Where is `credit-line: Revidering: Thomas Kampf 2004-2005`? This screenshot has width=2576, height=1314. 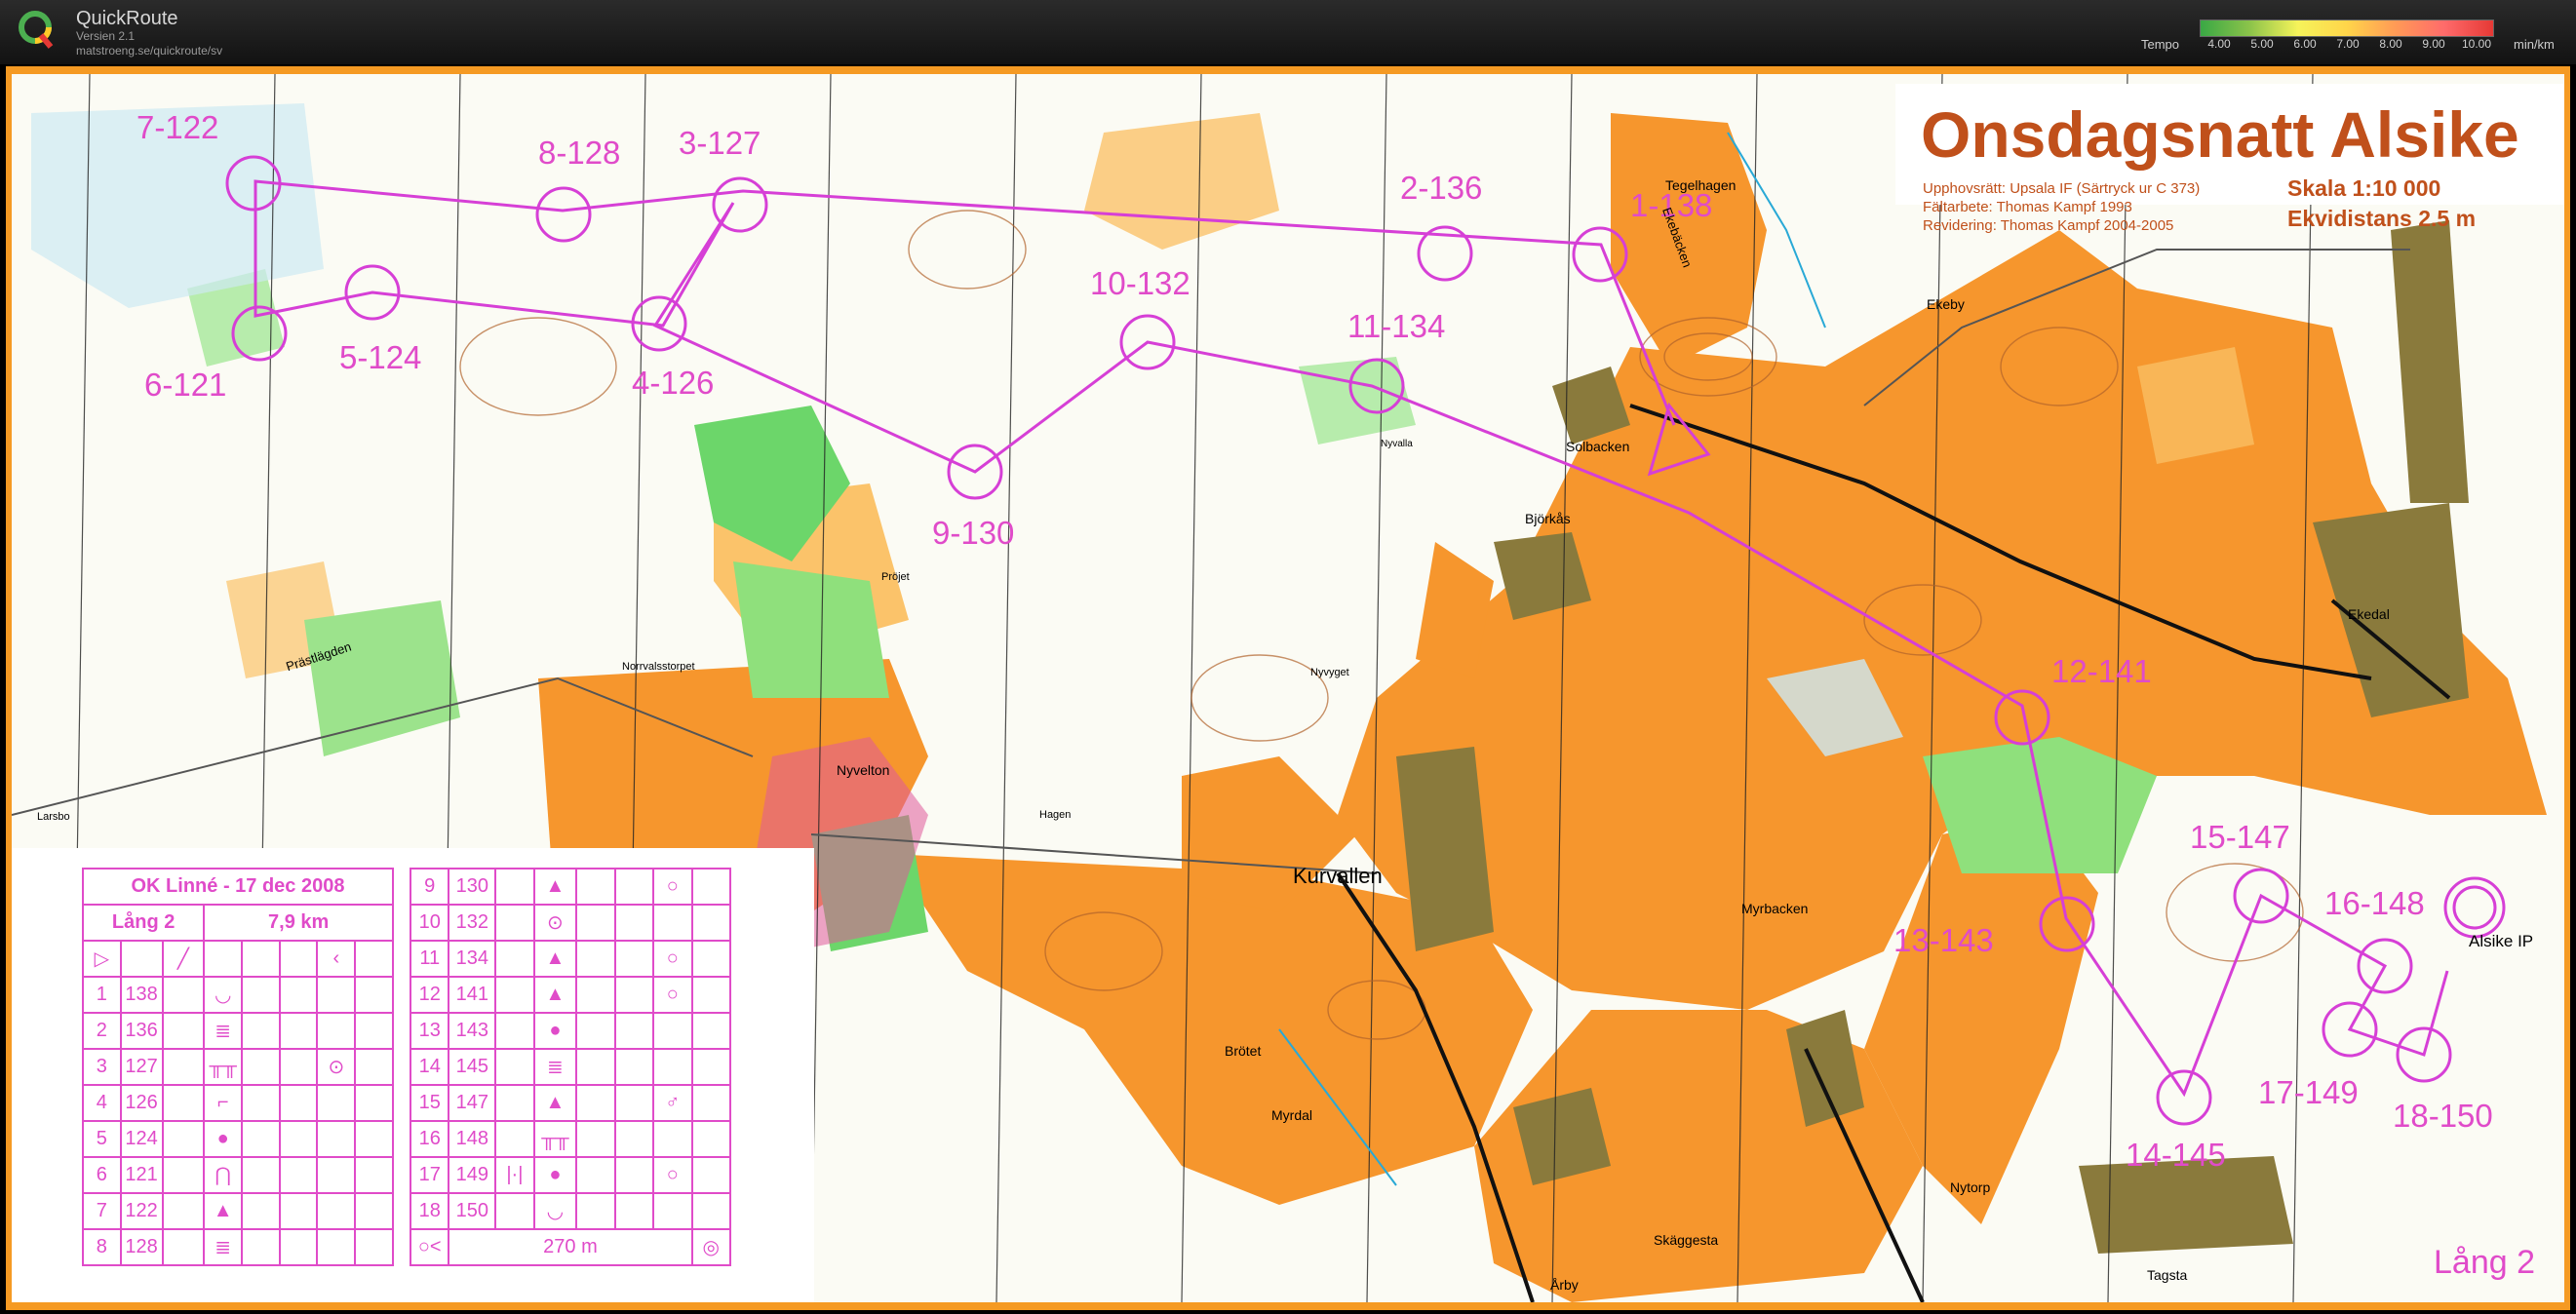 credit-line: Revidering: Thomas Kampf 2004-2005 is located at coordinates (2048, 225).